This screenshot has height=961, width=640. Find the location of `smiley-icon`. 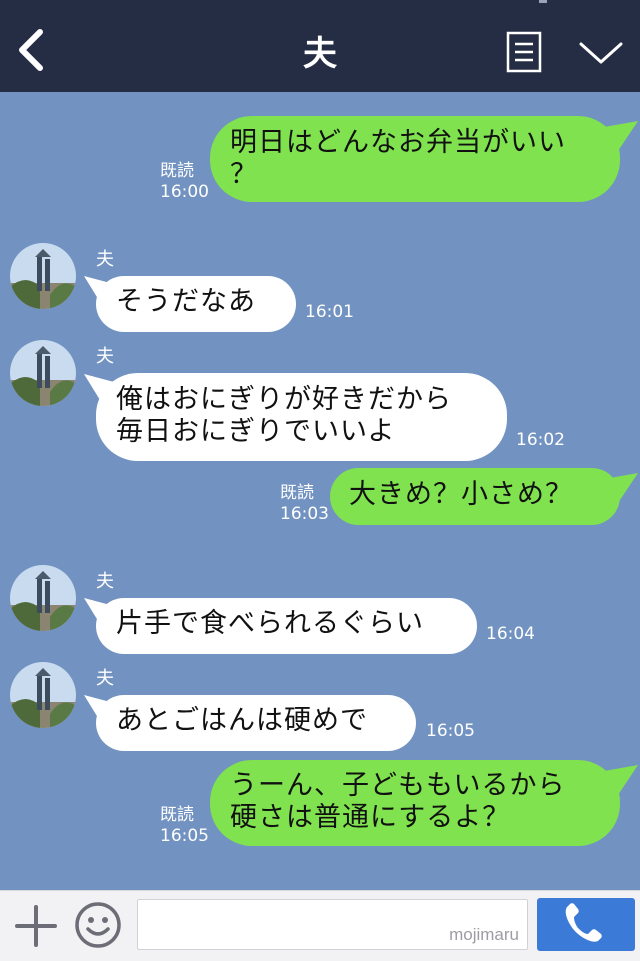

smiley-icon is located at coordinates (98, 925).